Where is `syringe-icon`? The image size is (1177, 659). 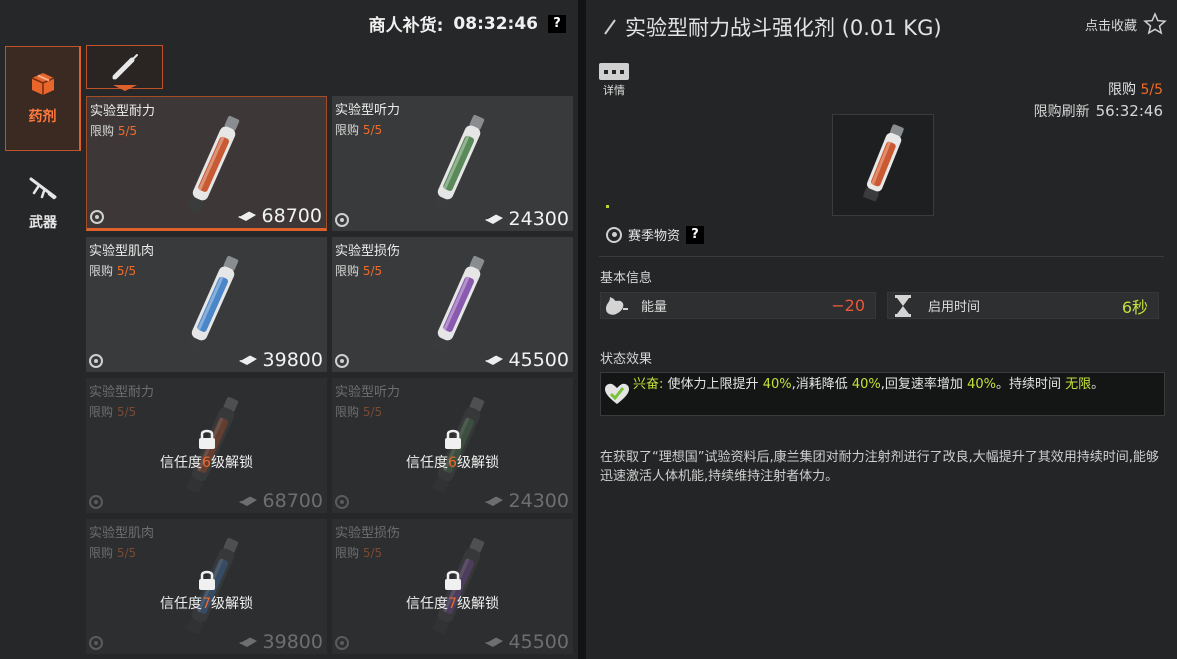
syringe-icon is located at coordinates (124, 67).